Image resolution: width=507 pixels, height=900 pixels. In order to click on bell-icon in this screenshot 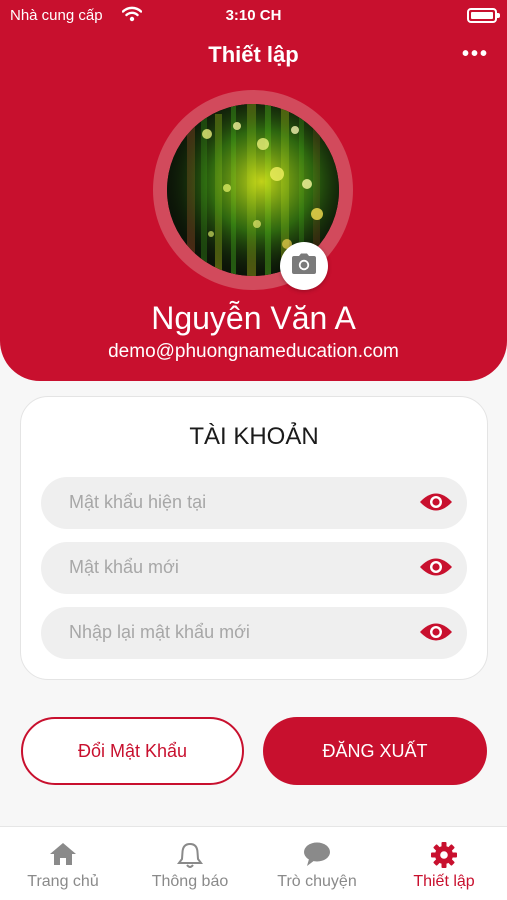, I will do `click(190, 855)`.